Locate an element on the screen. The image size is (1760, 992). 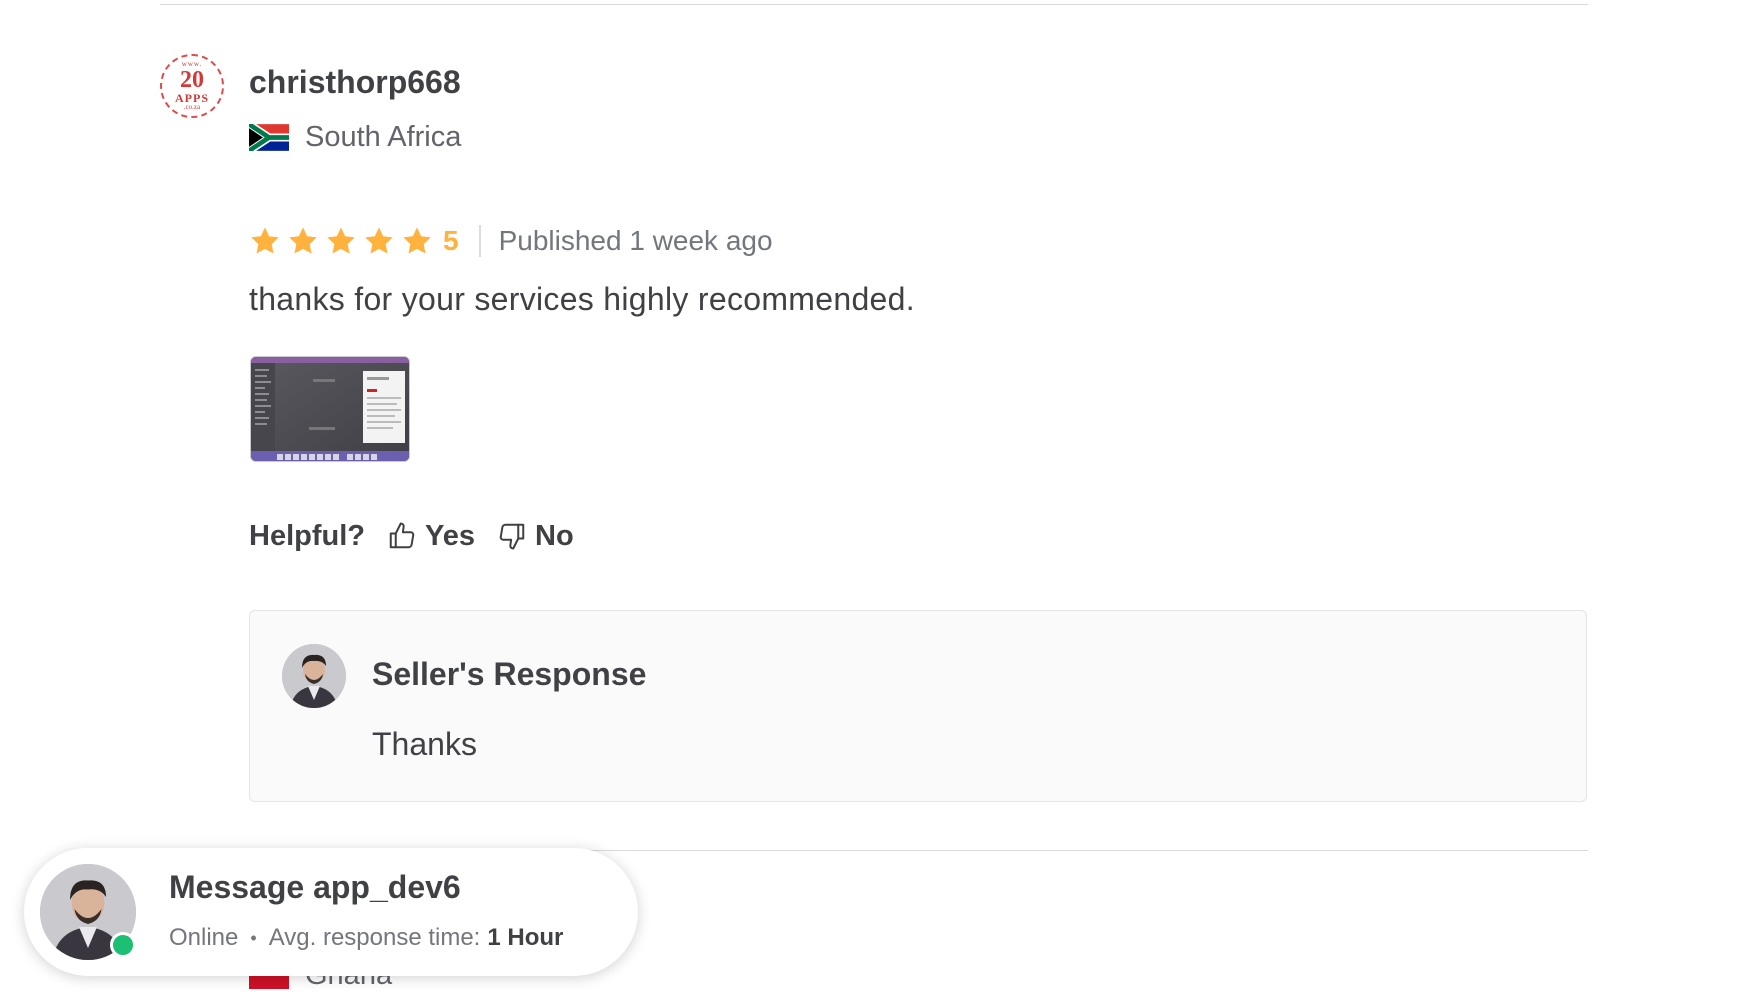
helpful-yes-button: Yes is located at coordinates (431, 536).